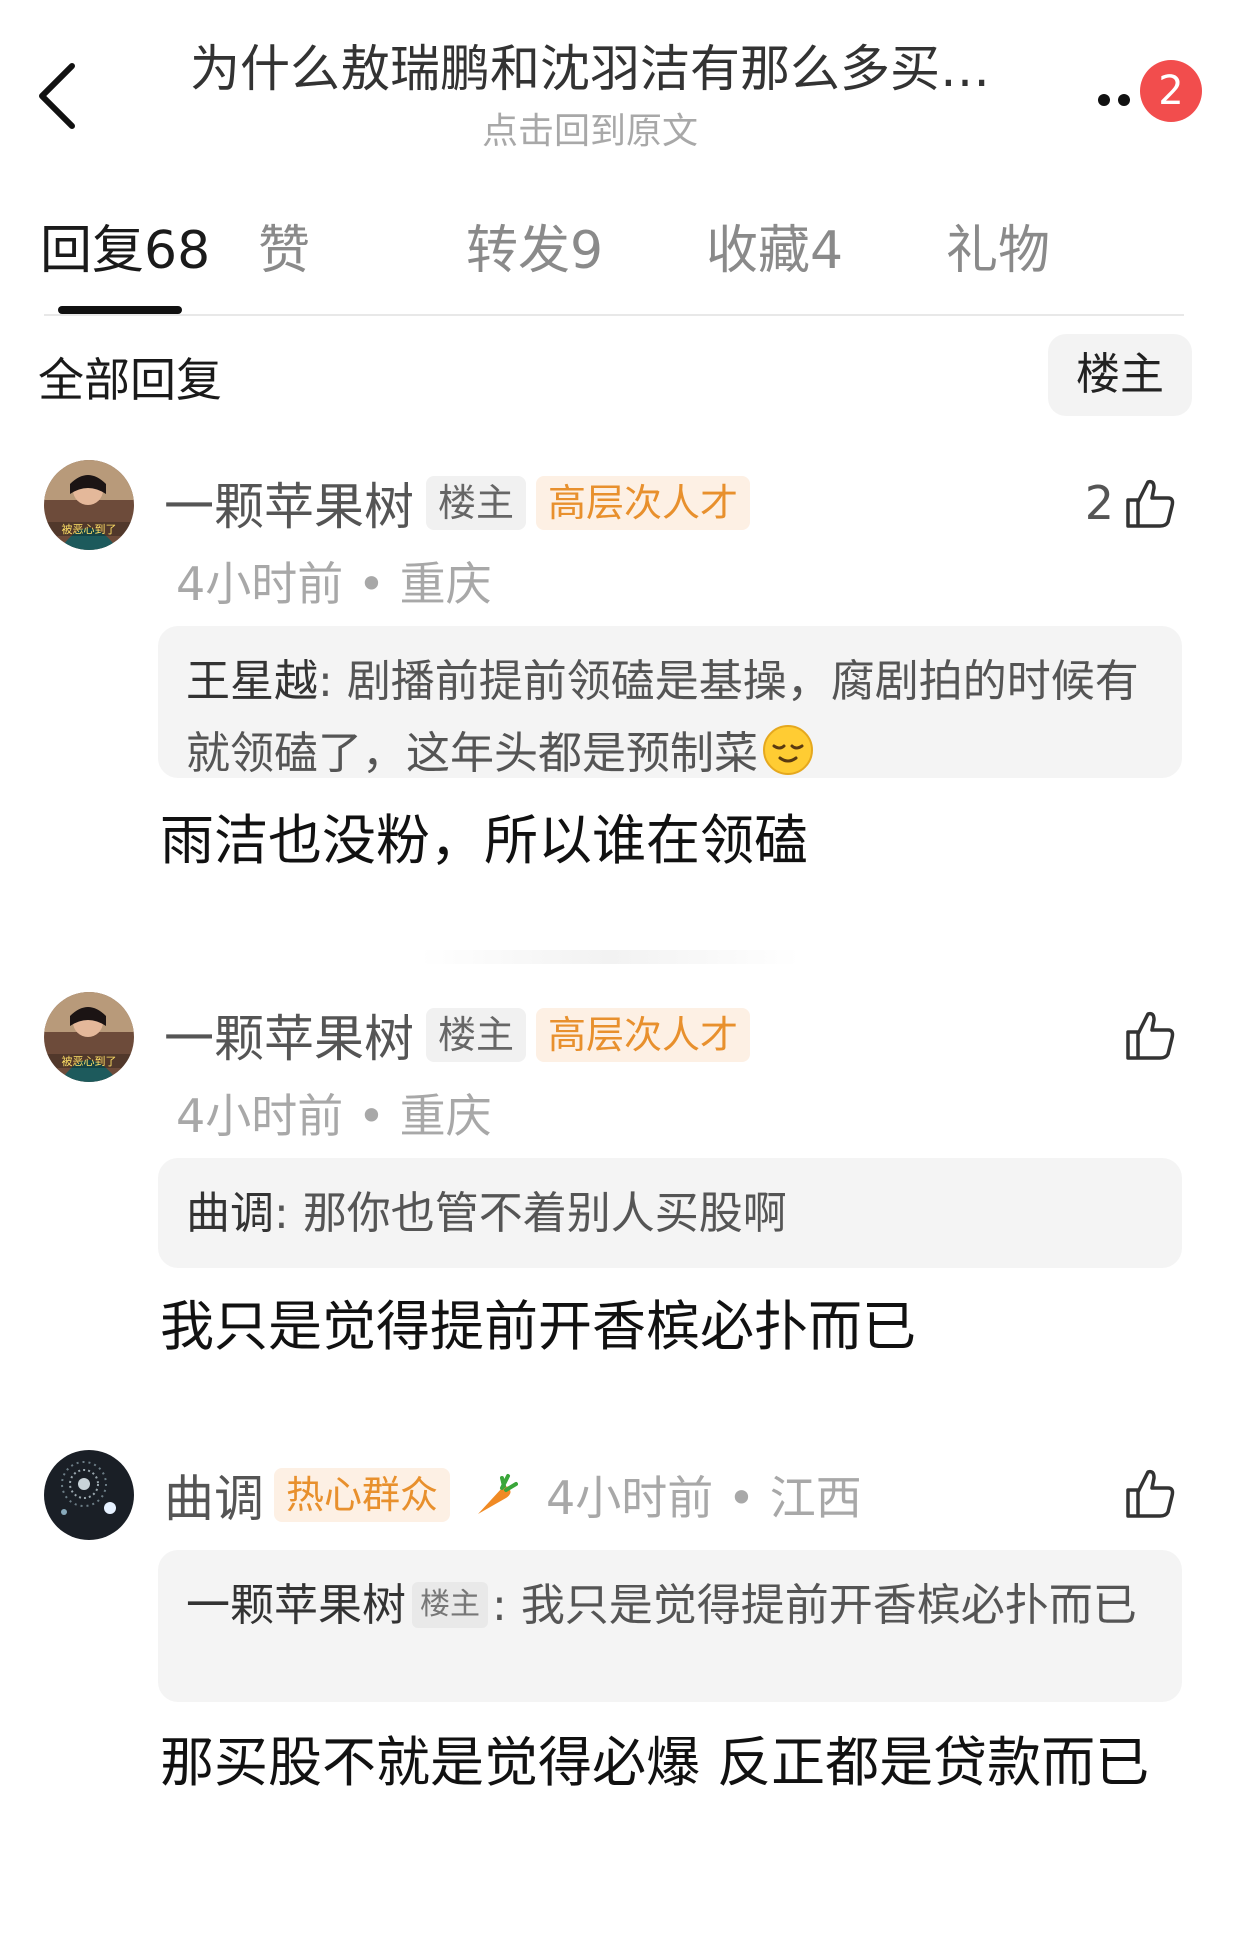  What do you see at coordinates (296, 1605) in the screenshot?
I see `quote-author: 一颗苹果树` at bounding box center [296, 1605].